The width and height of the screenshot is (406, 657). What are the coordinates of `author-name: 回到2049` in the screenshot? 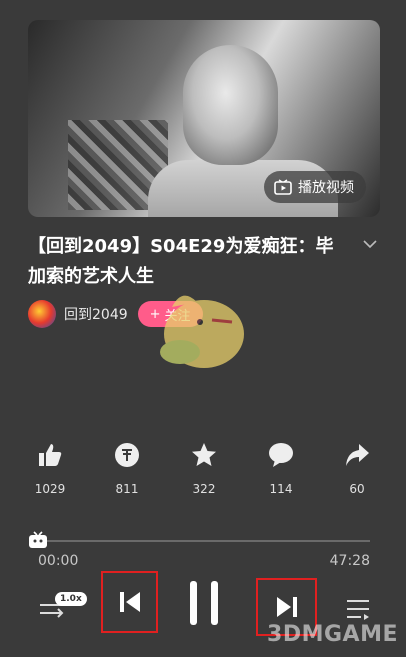 It's located at (96, 314).